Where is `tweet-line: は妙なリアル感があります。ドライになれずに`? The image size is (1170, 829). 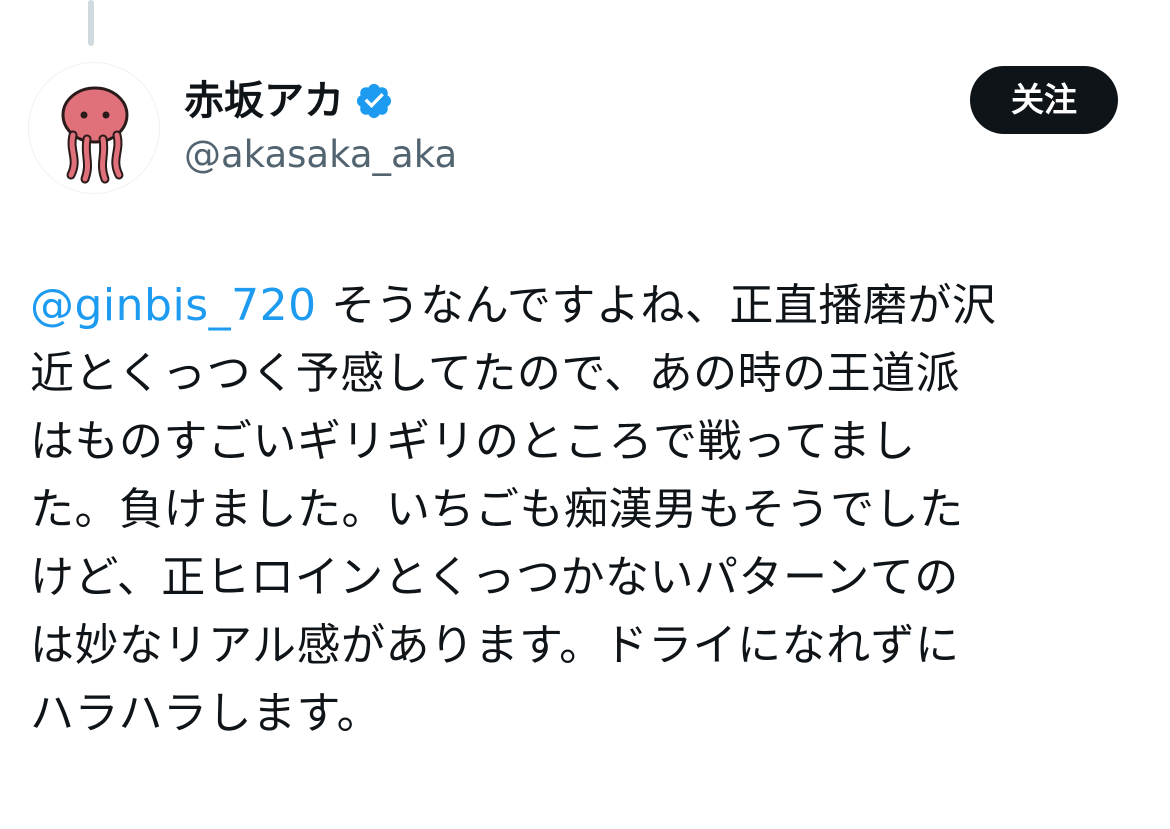 tweet-line: は妙なリアル感があります。ドライになれずに is located at coordinates (495, 645).